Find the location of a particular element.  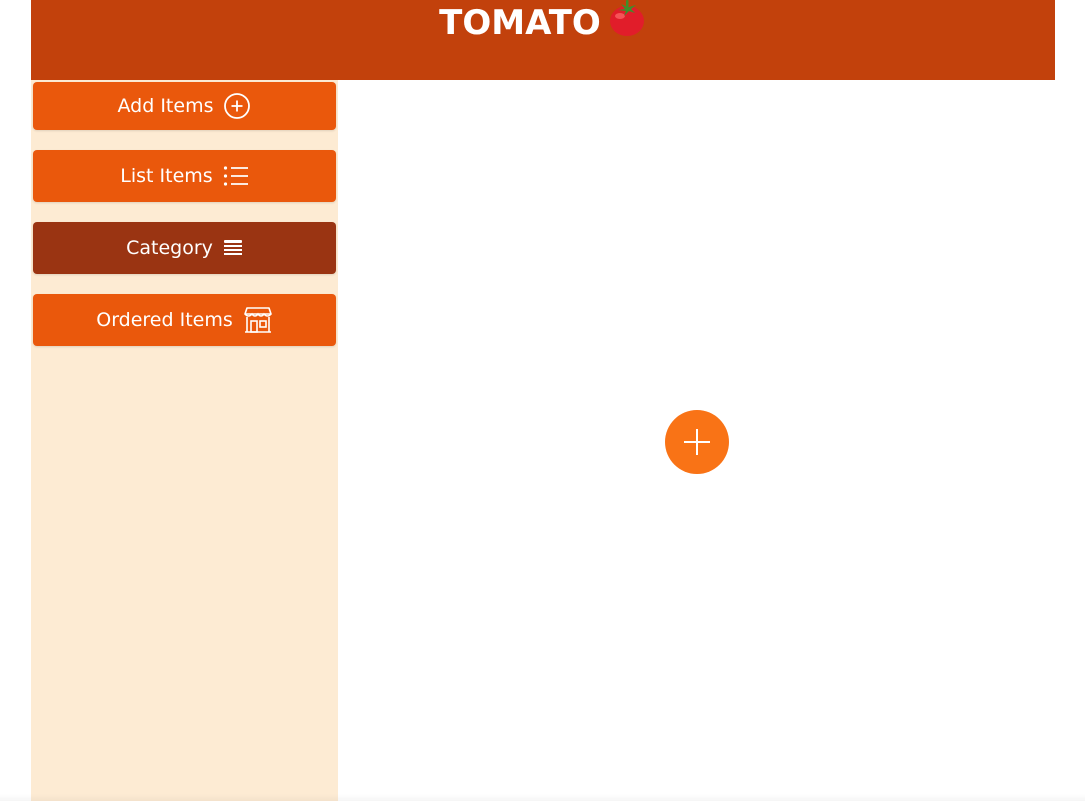

nav-list-items-label: List Items is located at coordinates (166, 176).